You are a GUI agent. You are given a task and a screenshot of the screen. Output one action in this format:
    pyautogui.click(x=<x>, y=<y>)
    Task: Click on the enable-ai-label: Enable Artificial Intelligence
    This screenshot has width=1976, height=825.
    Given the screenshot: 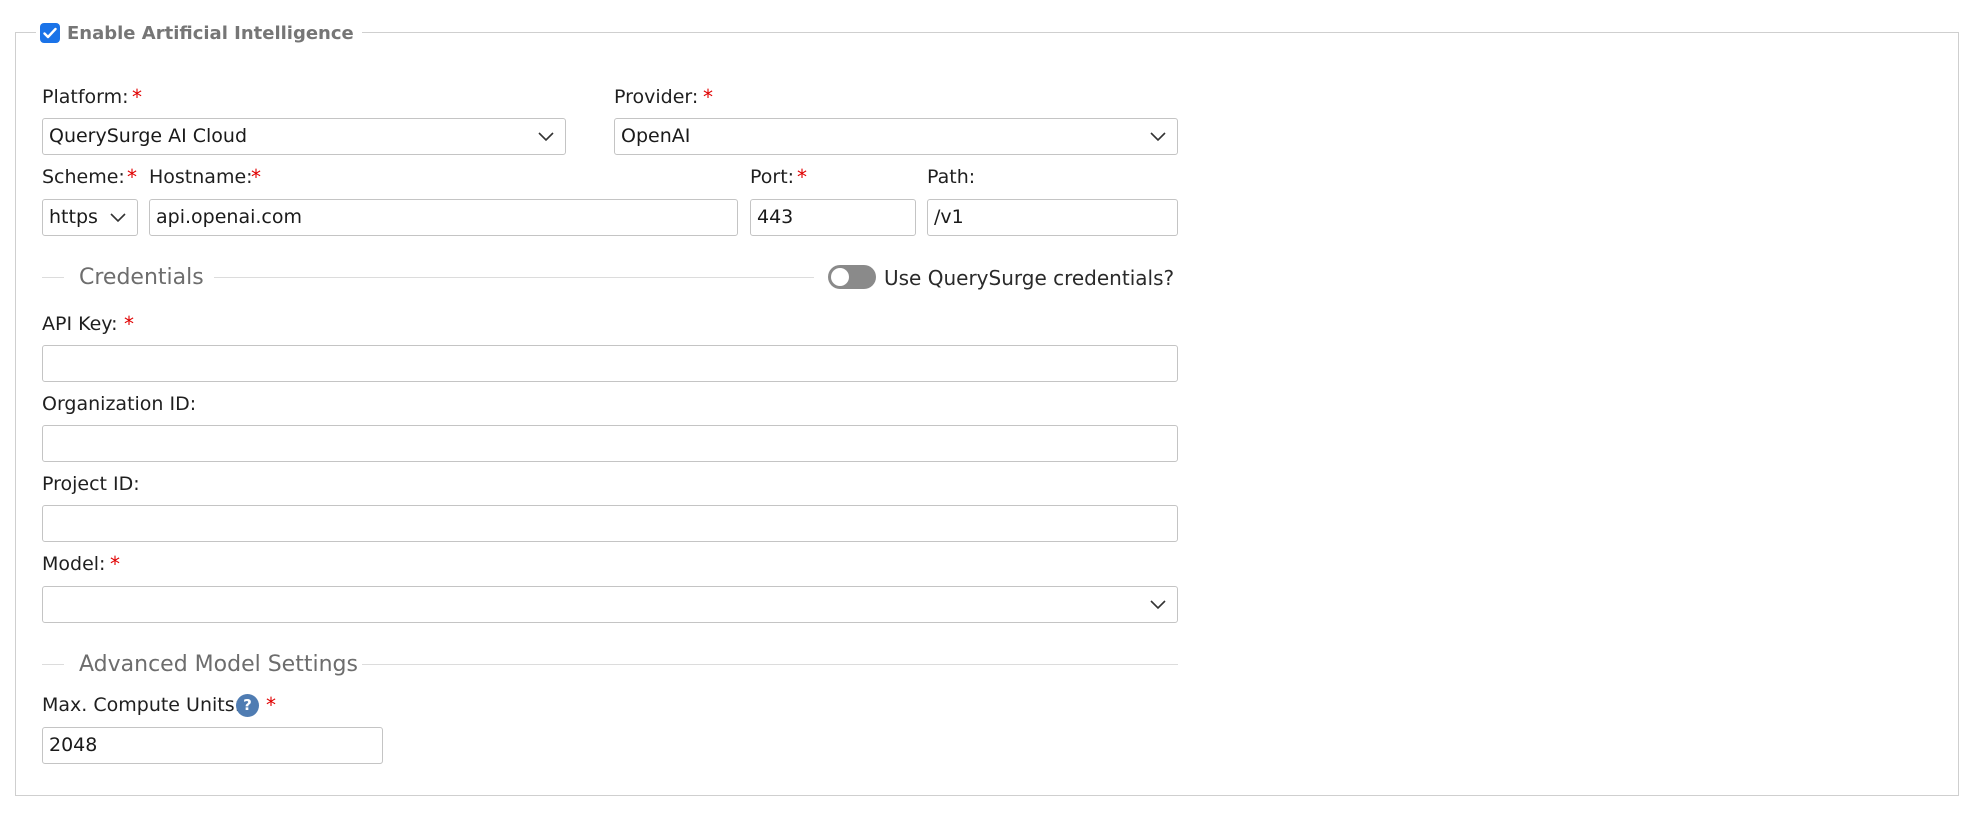 What is the action you would take?
    pyautogui.click(x=210, y=33)
    